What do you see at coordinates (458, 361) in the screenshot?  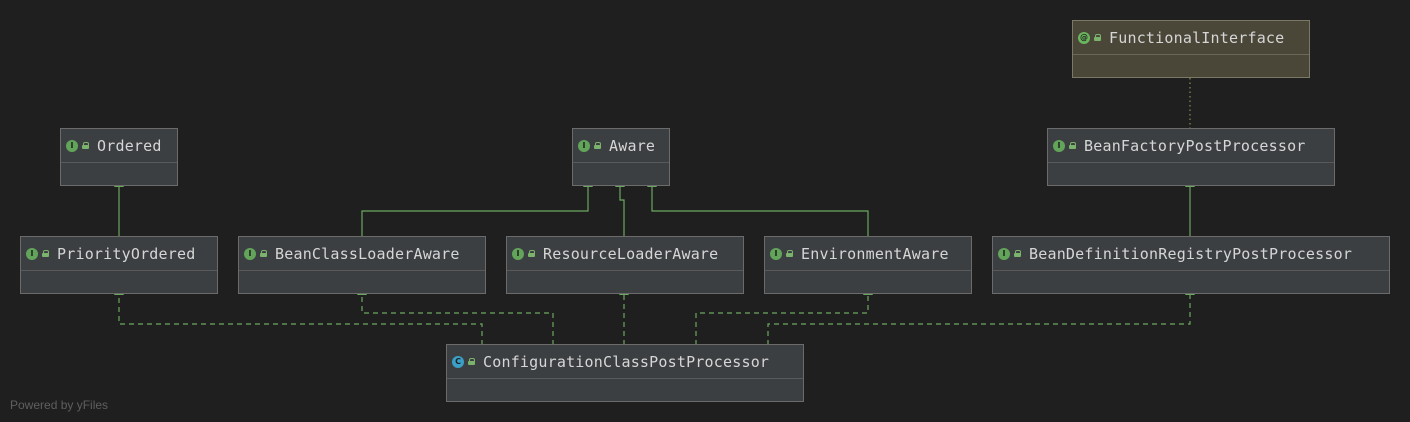 I see `class-badge-icon: C` at bounding box center [458, 361].